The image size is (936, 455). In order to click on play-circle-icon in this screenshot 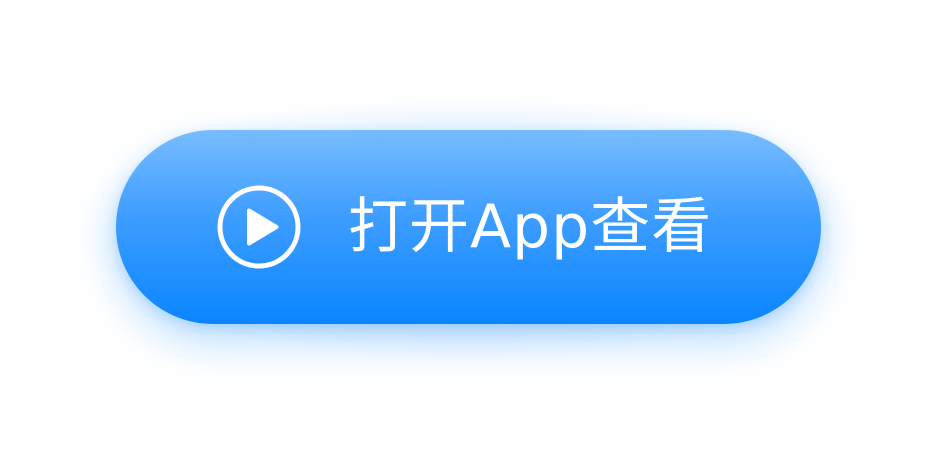, I will do `click(259, 227)`.